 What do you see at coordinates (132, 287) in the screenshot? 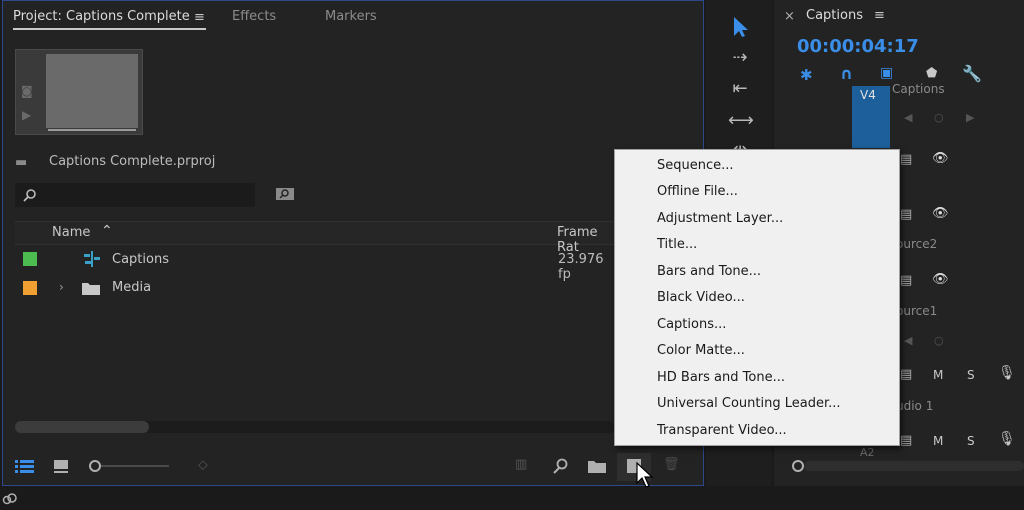
I see `item-name: Media` at bounding box center [132, 287].